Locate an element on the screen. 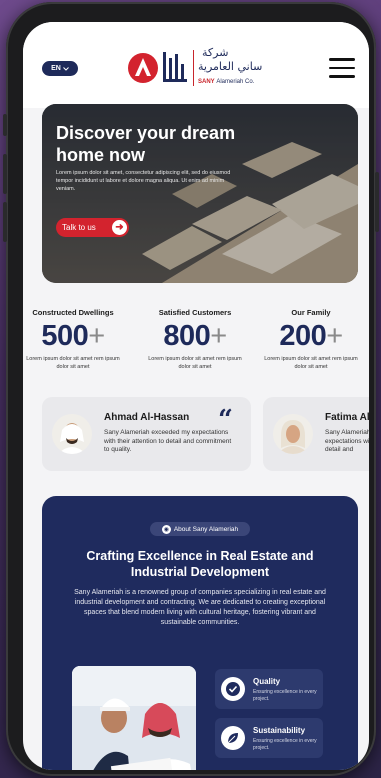 The height and width of the screenshot is (778, 381). stat-label: Our Family is located at coordinates (311, 312).